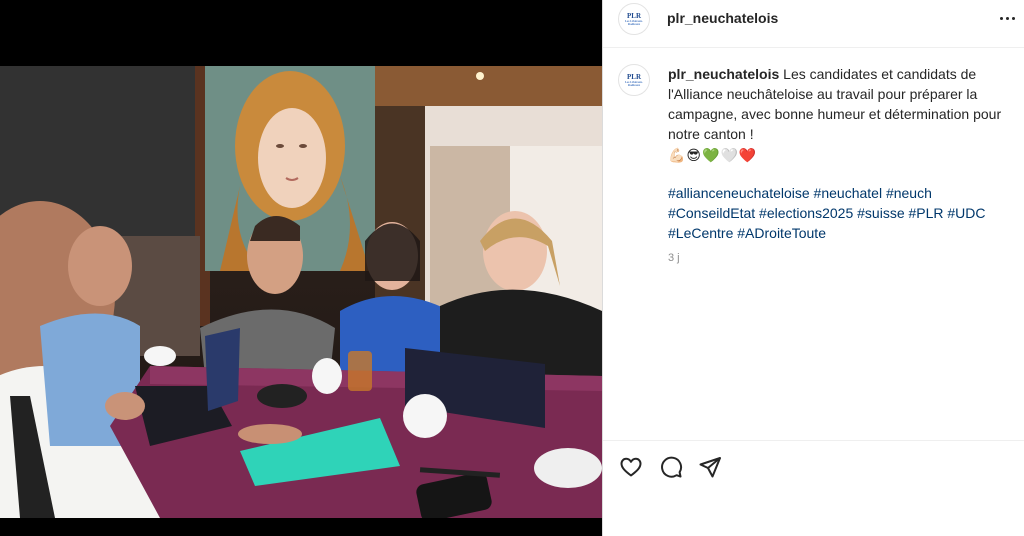  I want to click on paper-plane-icon, so click(710, 467).